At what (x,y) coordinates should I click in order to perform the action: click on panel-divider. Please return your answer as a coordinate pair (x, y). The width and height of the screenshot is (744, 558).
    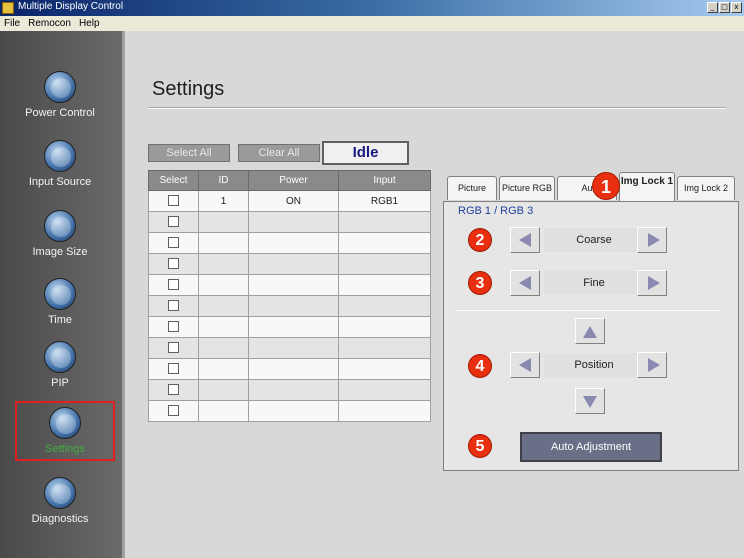
    Looking at the image, I should click on (588, 310).